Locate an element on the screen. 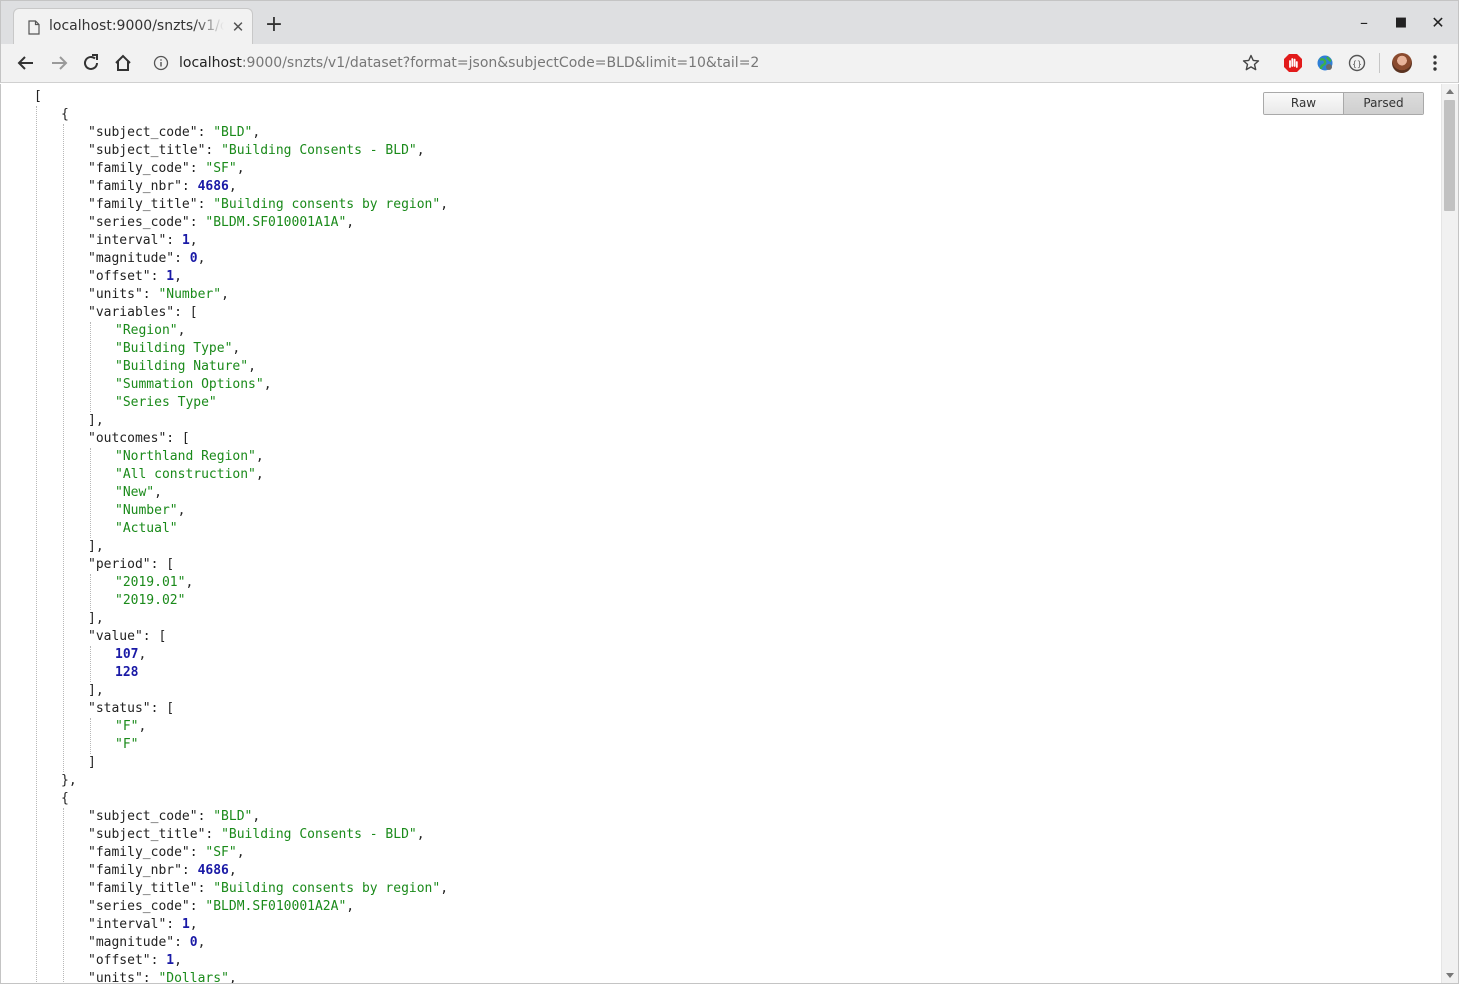 The width and height of the screenshot is (1459, 984). raw-button: Raw is located at coordinates (1303, 103).